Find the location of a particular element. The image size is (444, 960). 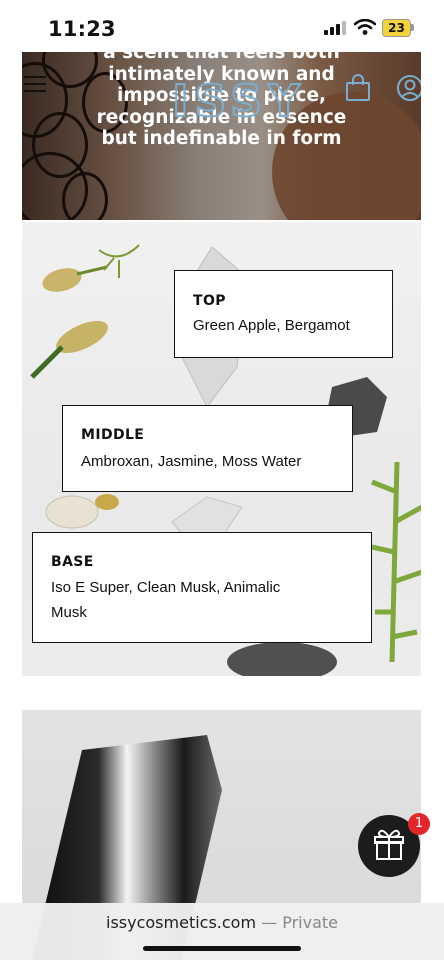

top-notes-card: TOP Green Apple, Bergamot is located at coordinates (283, 314).